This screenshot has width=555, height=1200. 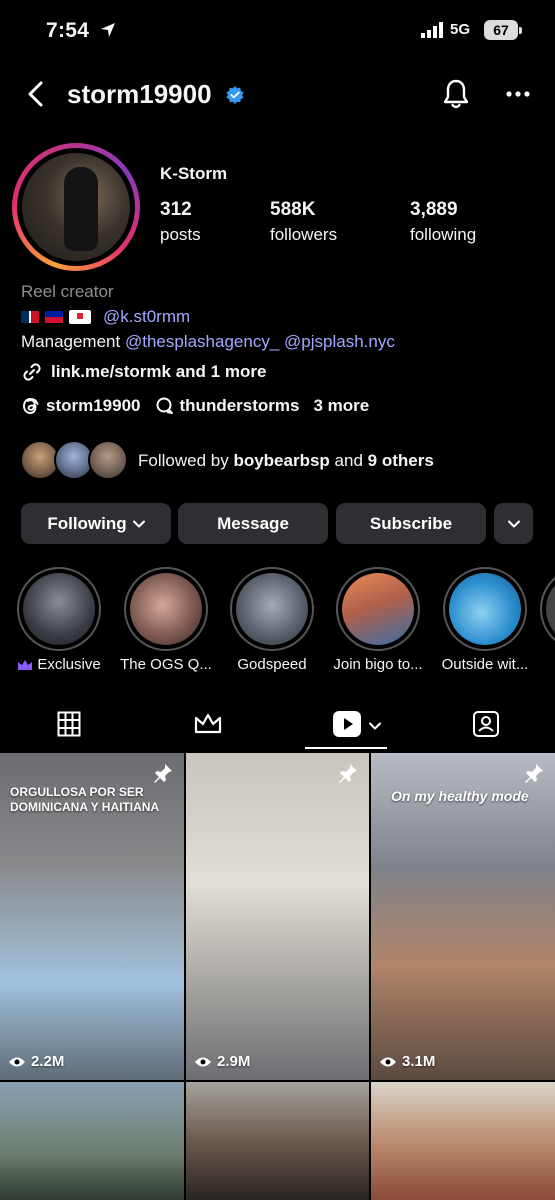 I want to click on link-icon, so click(x=32, y=372).